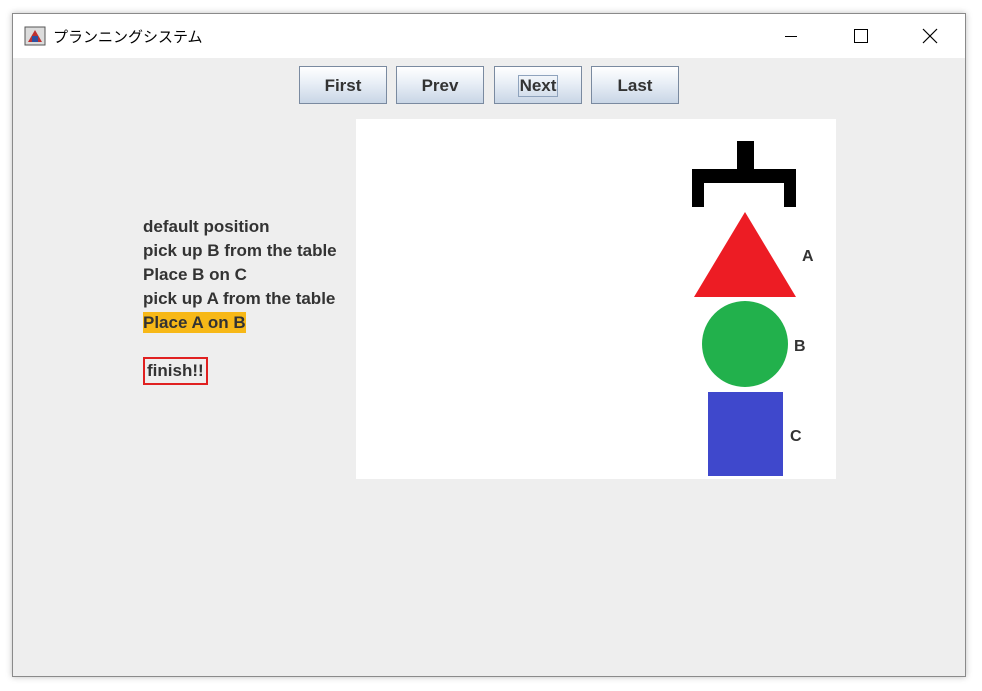  Describe the element at coordinates (745, 344) in the screenshot. I see `block-b-circle` at that location.